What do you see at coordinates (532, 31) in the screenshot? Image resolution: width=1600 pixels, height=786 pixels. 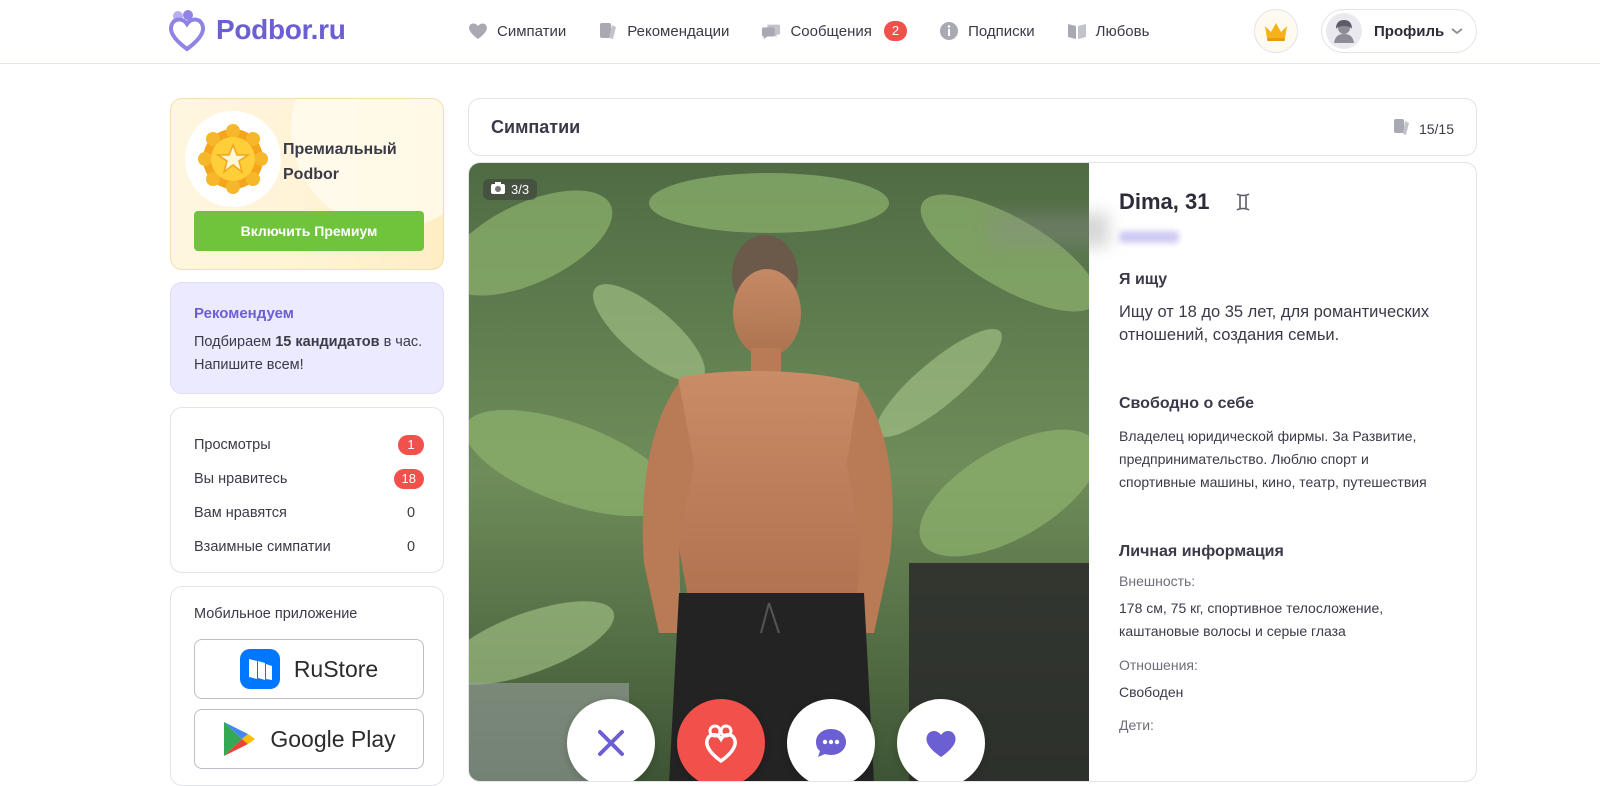 I see `nav-label: Симпатии` at bounding box center [532, 31].